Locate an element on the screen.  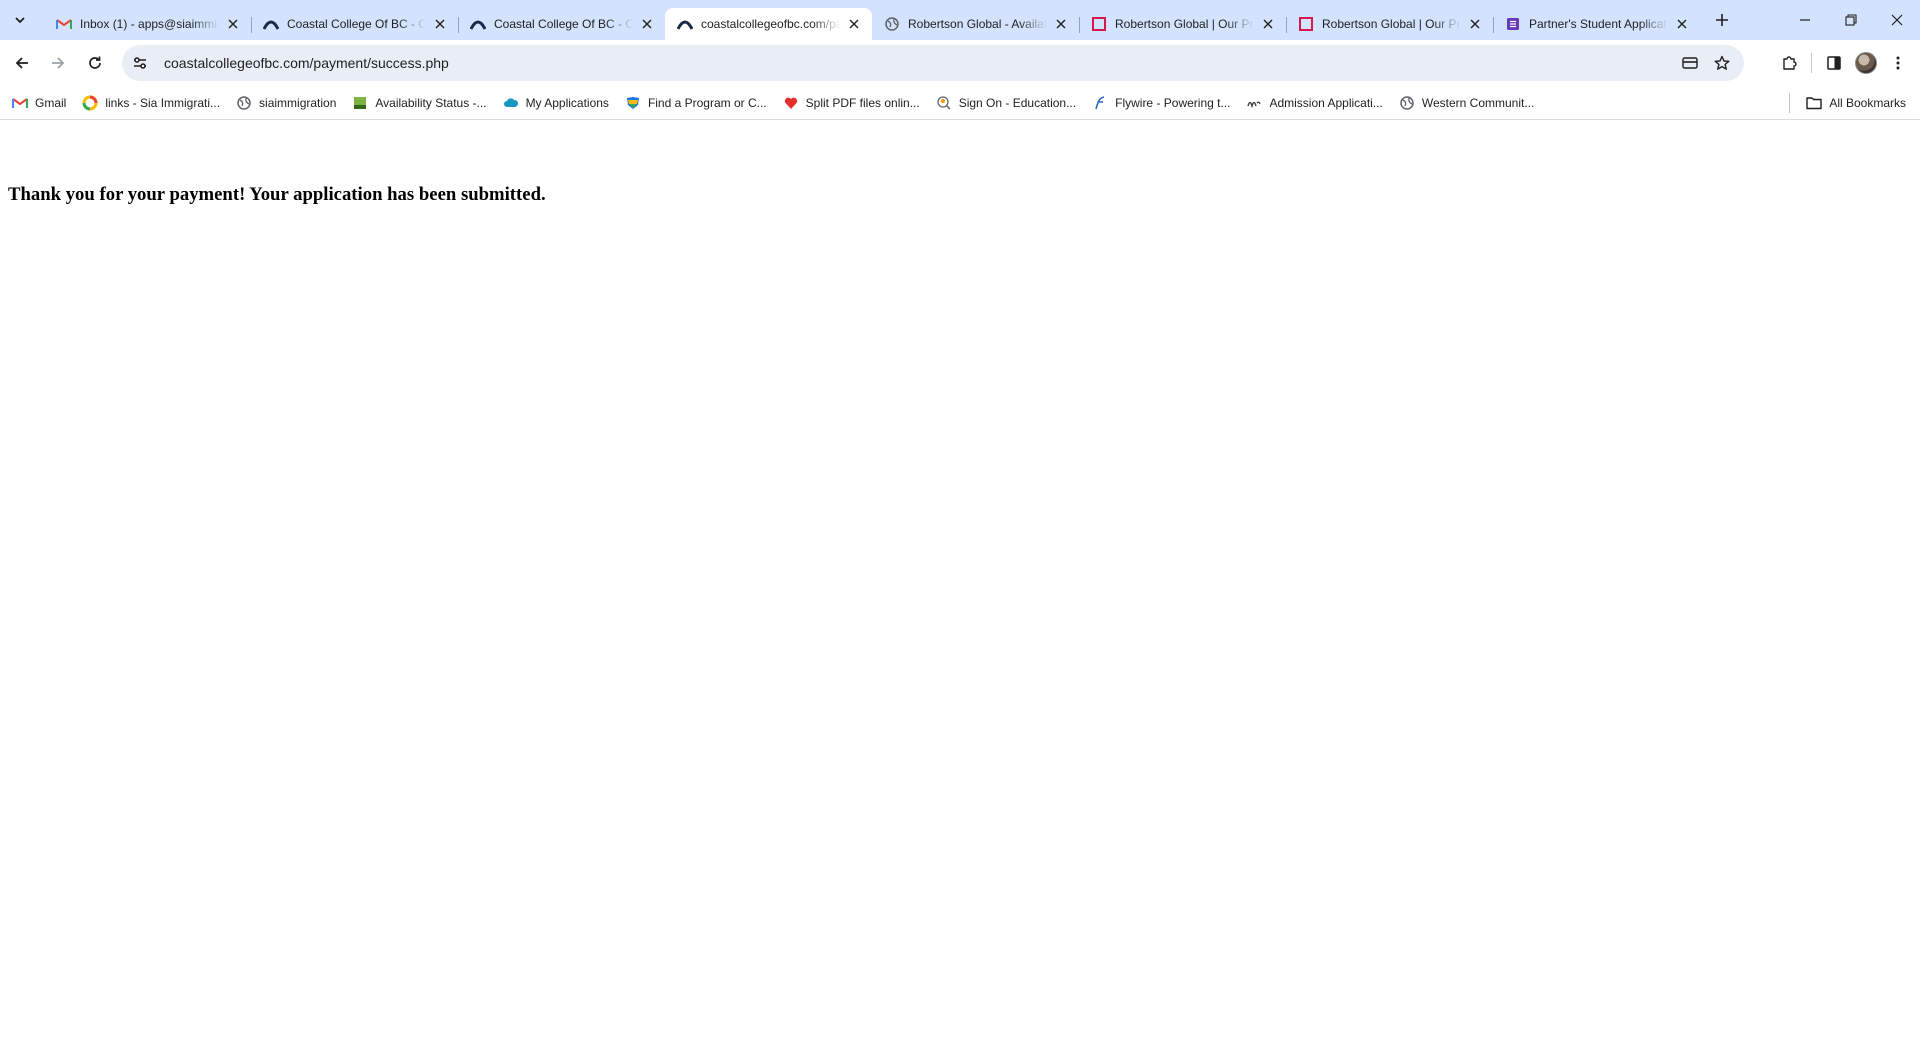
restore-icon is located at coordinates (1851, 20).